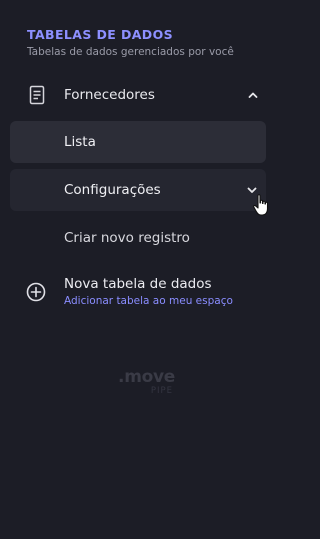 This screenshot has height=539, width=320. Describe the element at coordinates (146, 377) in the screenshot. I see `logo-main-text: .move` at that location.